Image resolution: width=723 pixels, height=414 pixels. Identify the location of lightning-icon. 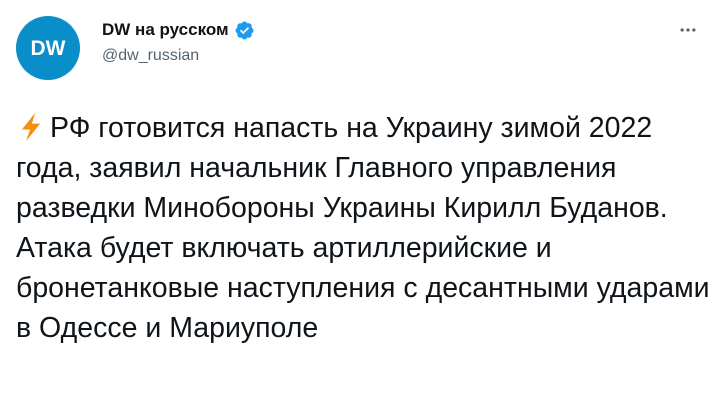
(31, 127).